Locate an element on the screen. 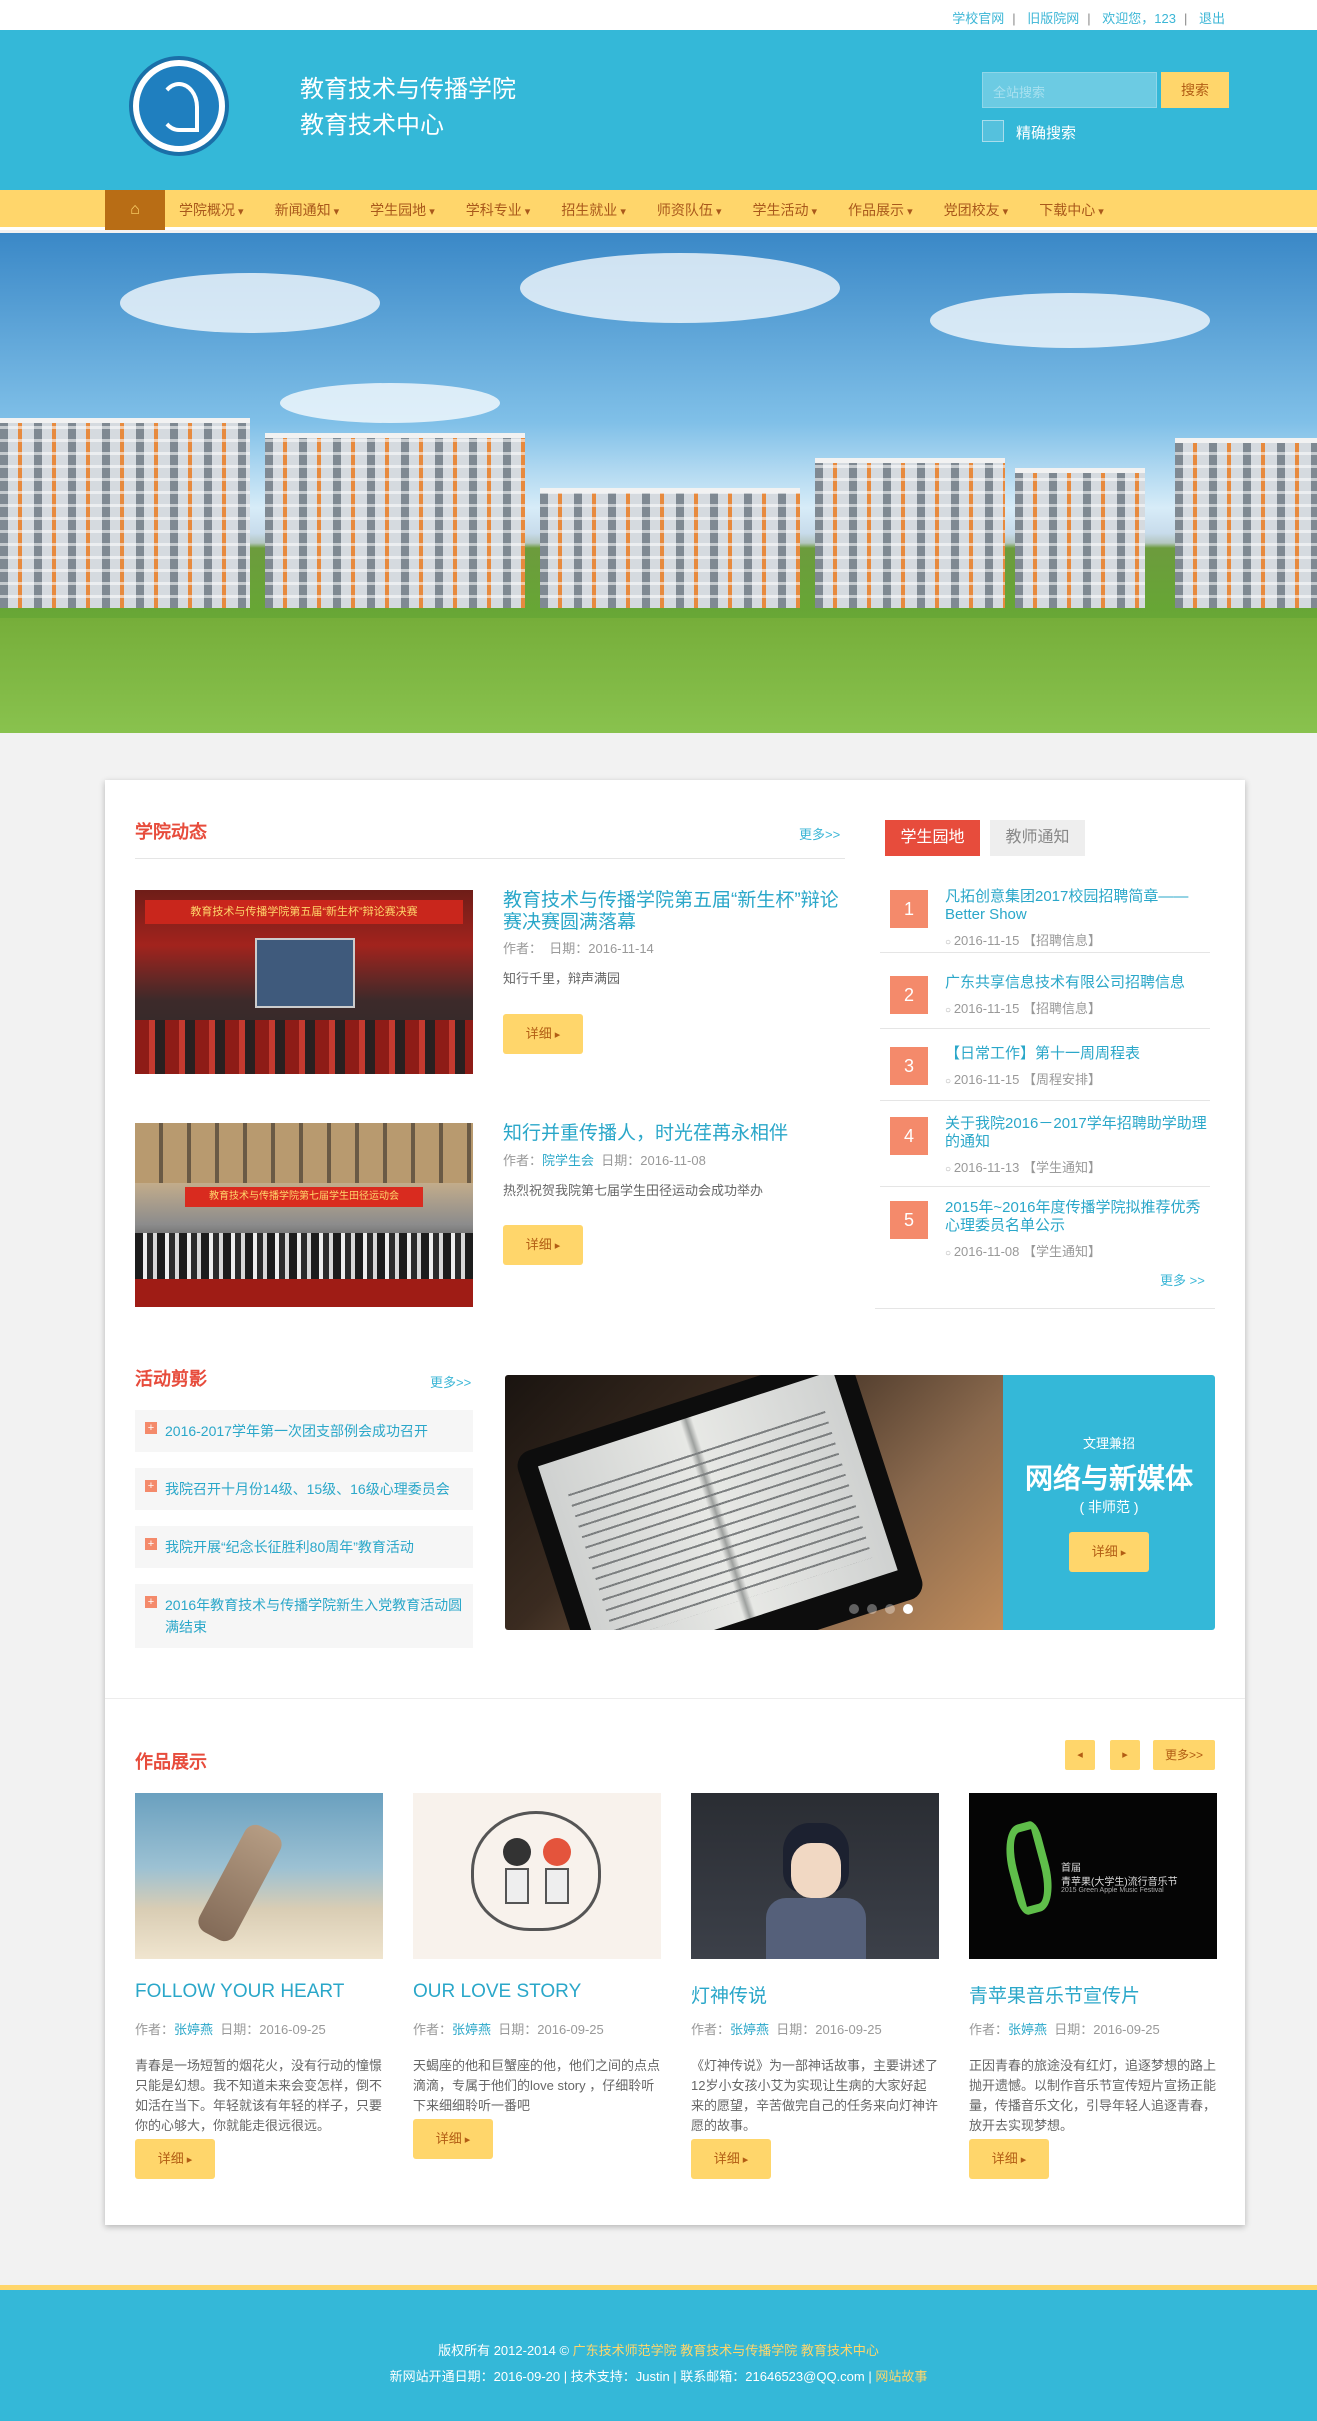  work-thumbnail-lamp-legend is located at coordinates (815, 1876).